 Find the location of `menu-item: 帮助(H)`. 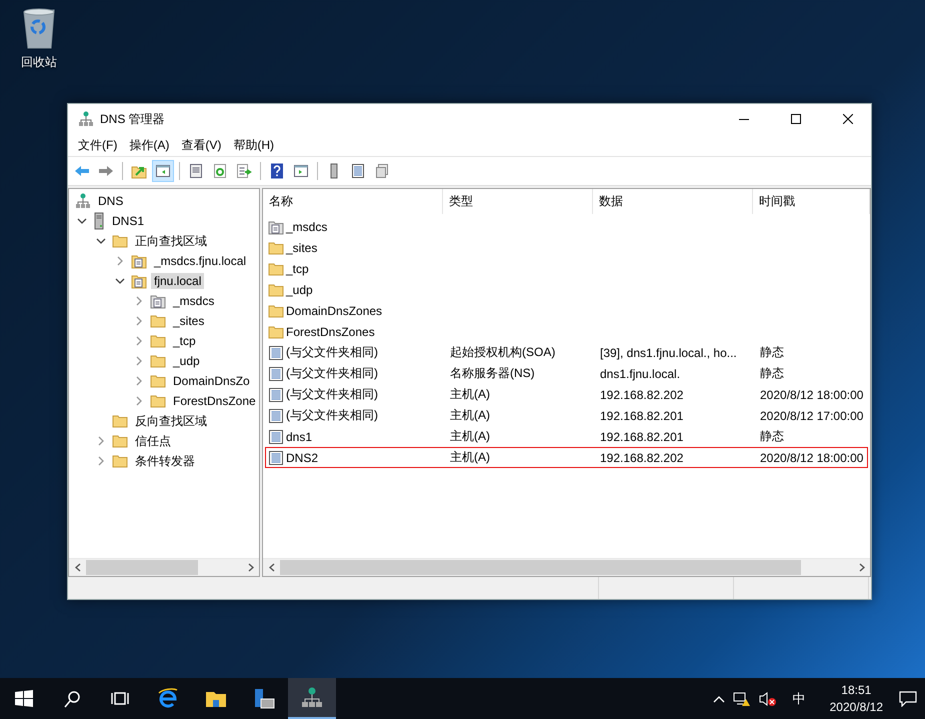

menu-item: 帮助(H) is located at coordinates (253, 145).